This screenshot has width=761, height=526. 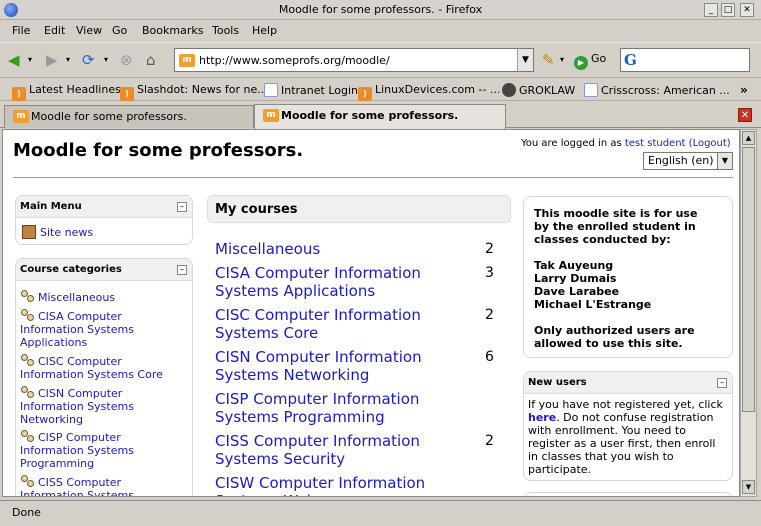 What do you see at coordinates (748, 487) in the screenshot?
I see `scroll-down-icon: ▼` at bounding box center [748, 487].